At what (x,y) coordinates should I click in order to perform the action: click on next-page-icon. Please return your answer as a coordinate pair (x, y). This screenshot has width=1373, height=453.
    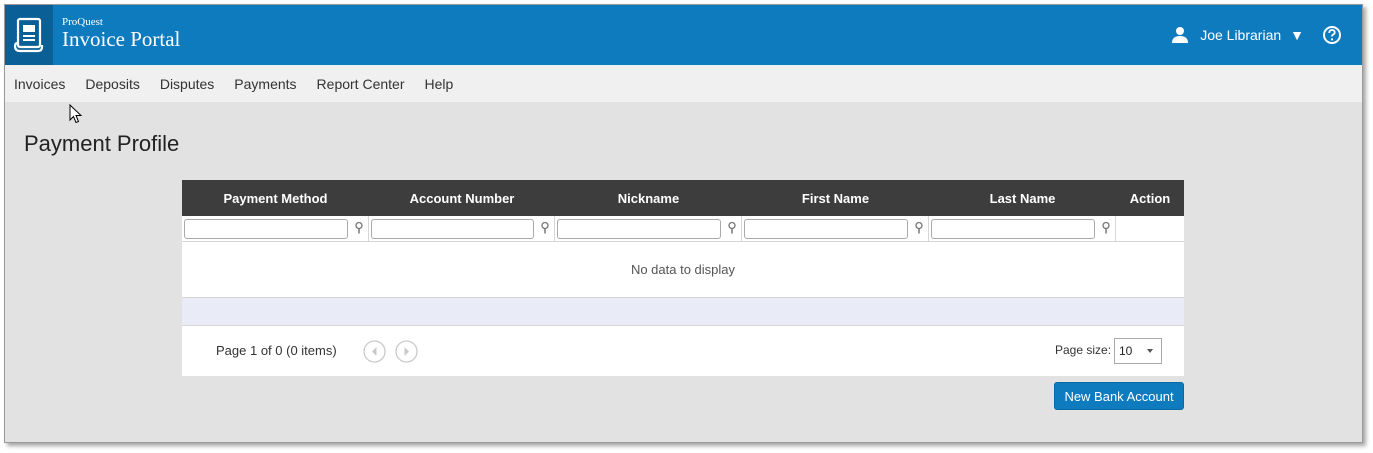
    Looking at the image, I should click on (406, 351).